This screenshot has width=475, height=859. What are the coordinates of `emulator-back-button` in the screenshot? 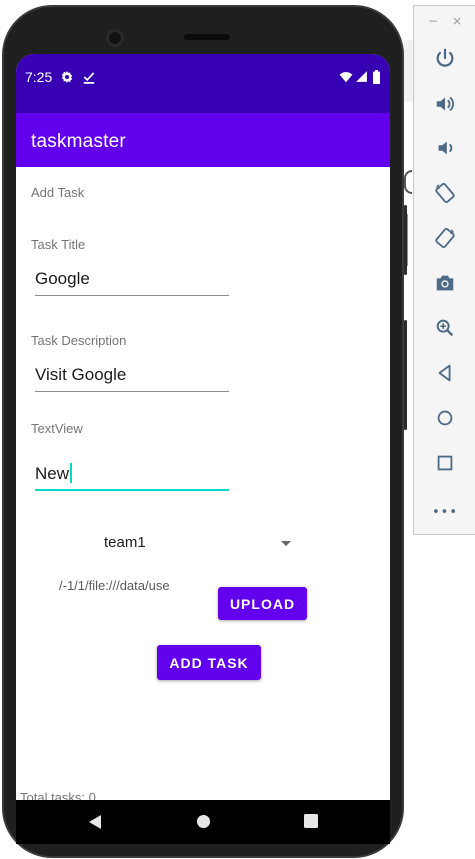 It's located at (445, 373).